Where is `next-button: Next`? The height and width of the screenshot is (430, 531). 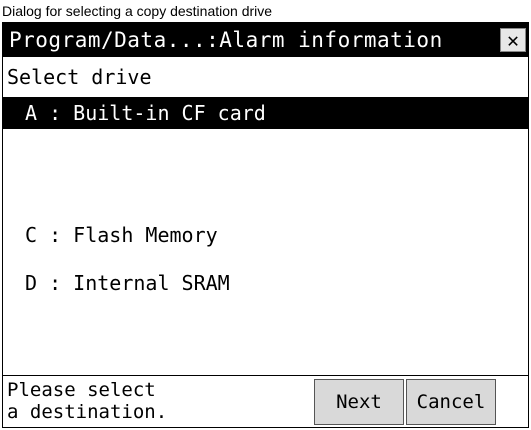 next-button: Next is located at coordinates (359, 402).